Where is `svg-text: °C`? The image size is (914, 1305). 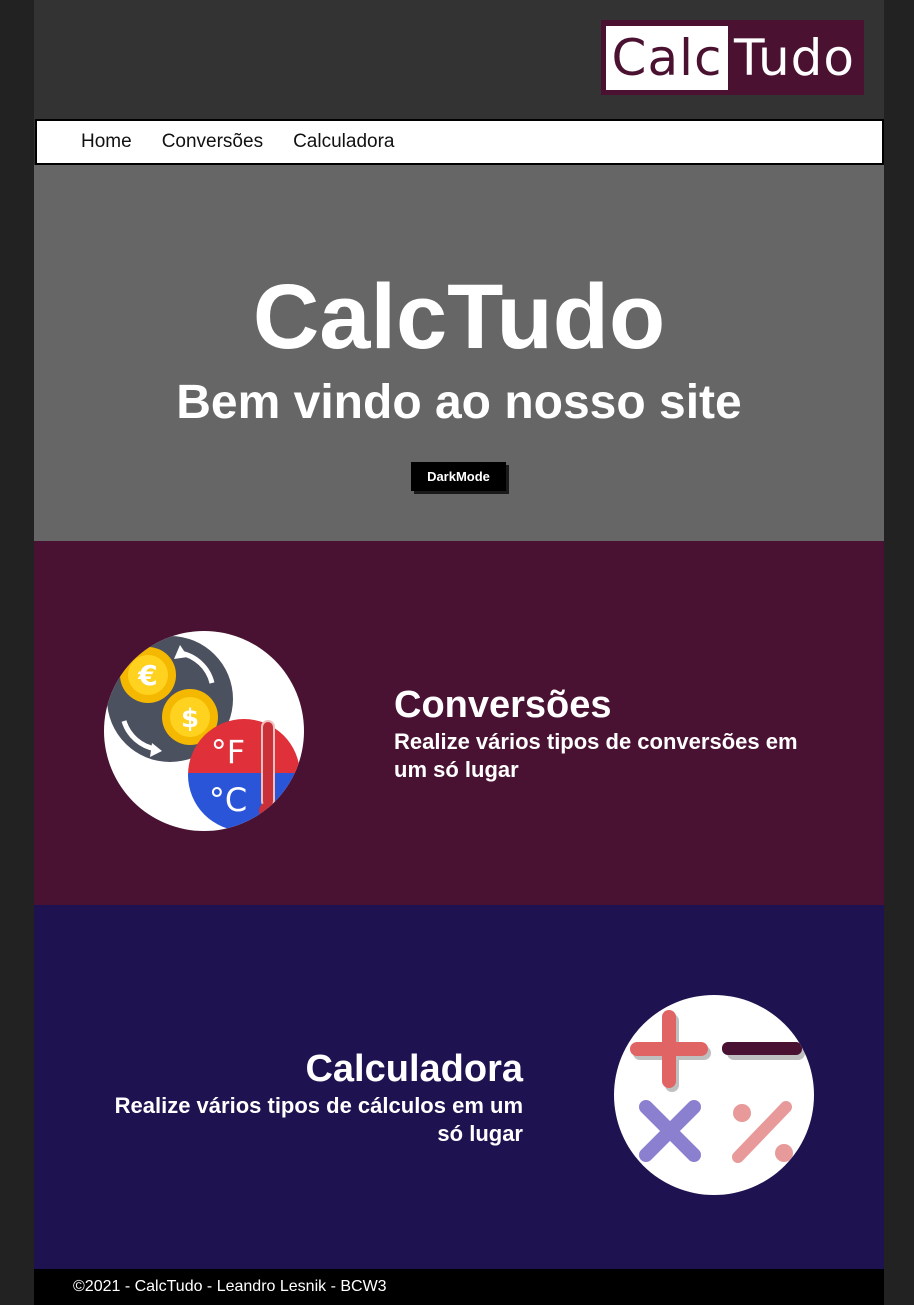
svg-text: °C is located at coordinates (228, 800).